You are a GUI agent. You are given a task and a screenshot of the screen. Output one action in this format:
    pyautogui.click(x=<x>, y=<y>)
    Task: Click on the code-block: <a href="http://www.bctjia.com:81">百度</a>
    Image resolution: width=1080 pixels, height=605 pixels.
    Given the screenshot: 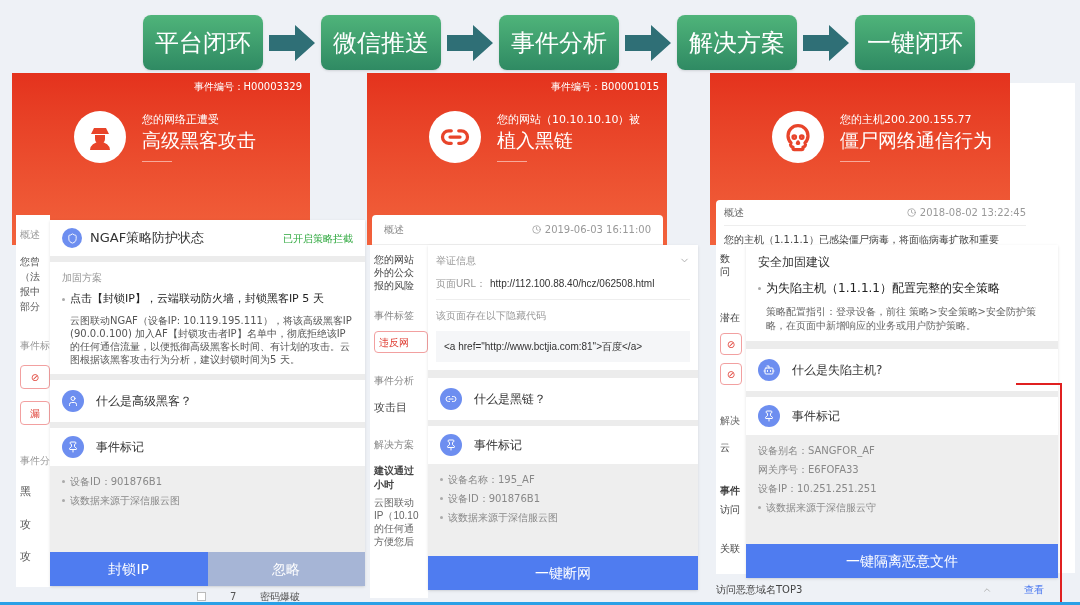 What is the action you would take?
    pyautogui.click(x=563, y=346)
    